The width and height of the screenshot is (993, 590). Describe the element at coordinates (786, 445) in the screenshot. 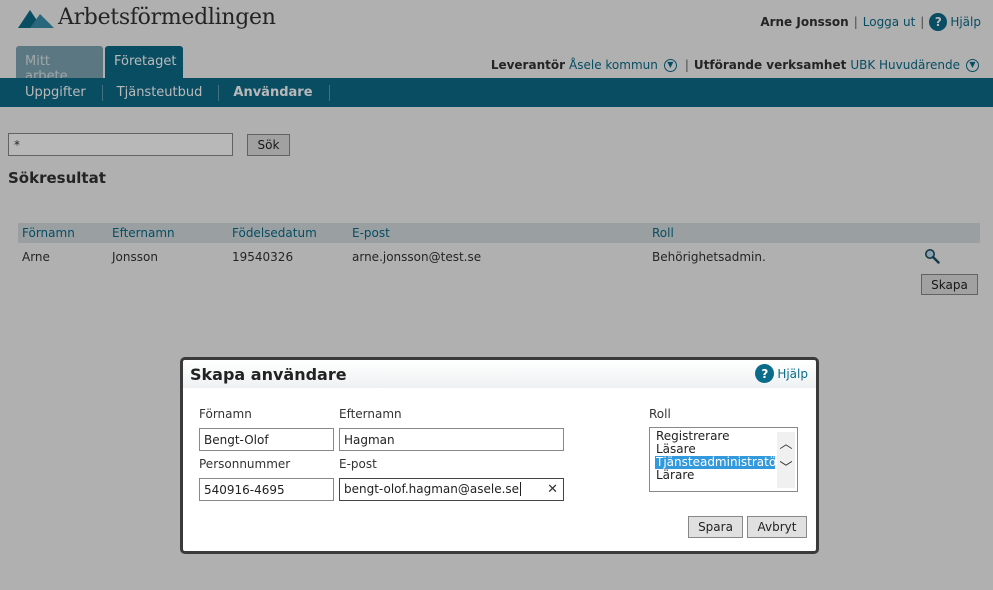

I see `chevron-up-icon: ︿` at that location.